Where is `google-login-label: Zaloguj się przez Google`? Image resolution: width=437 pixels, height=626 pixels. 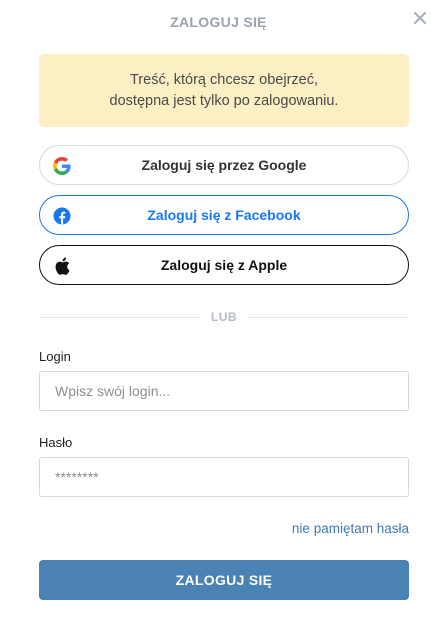 google-login-label: Zaloguj się przez Google is located at coordinates (224, 165).